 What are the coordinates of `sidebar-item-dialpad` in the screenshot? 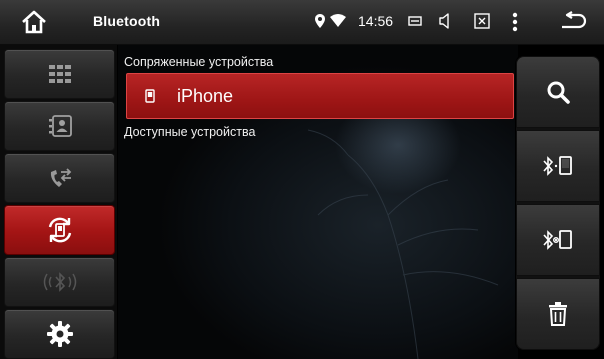 It's located at (59, 74).